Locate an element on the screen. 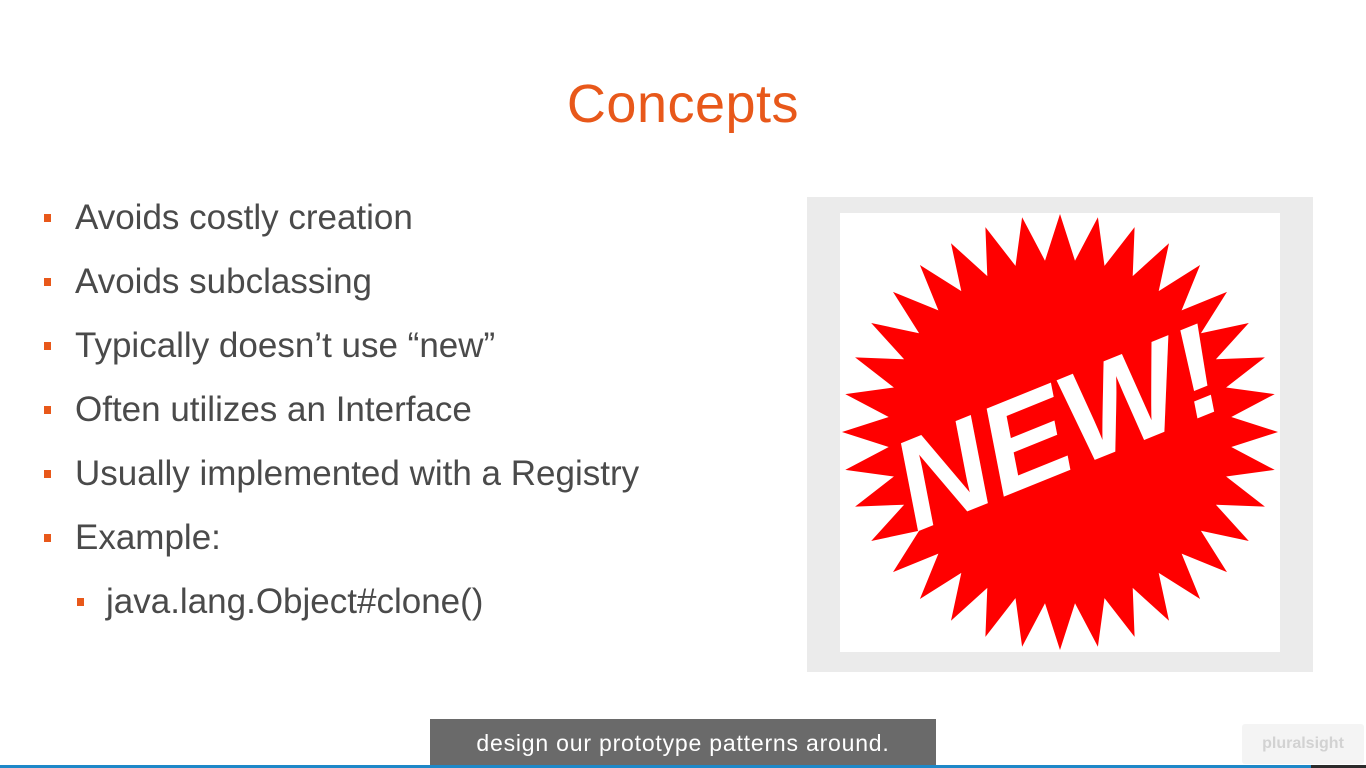  bullet-text: Avoids costly creation is located at coordinates (244, 217).